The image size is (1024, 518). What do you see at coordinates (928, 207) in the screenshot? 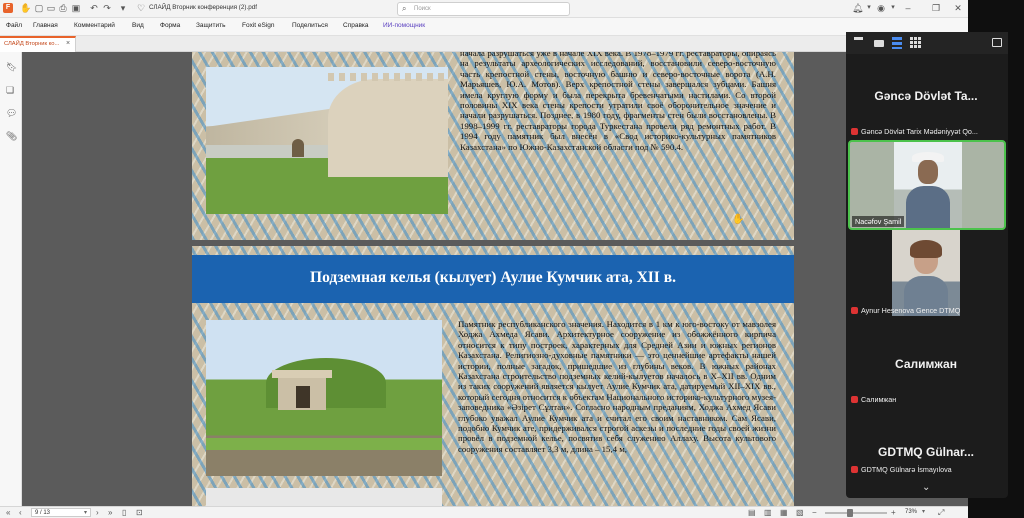
I see `video-body` at bounding box center [928, 207].